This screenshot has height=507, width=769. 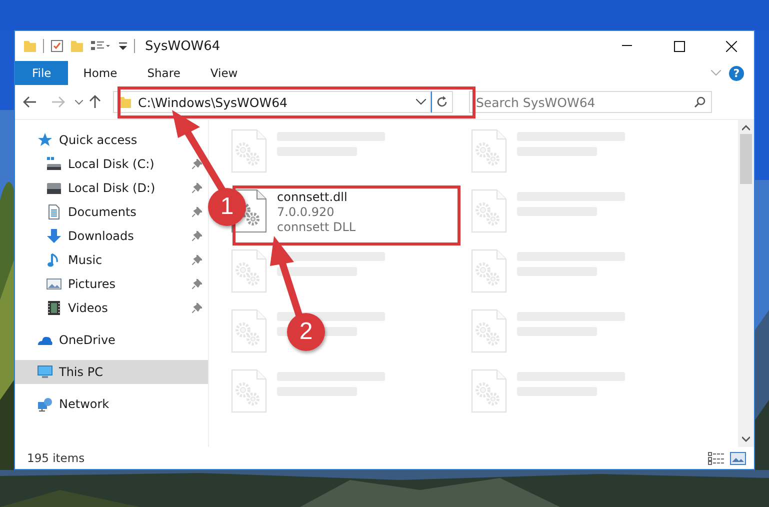 What do you see at coordinates (111, 188) in the screenshot?
I see `sidebar-item: Local Disk (D:)` at bounding box center [111, 188].